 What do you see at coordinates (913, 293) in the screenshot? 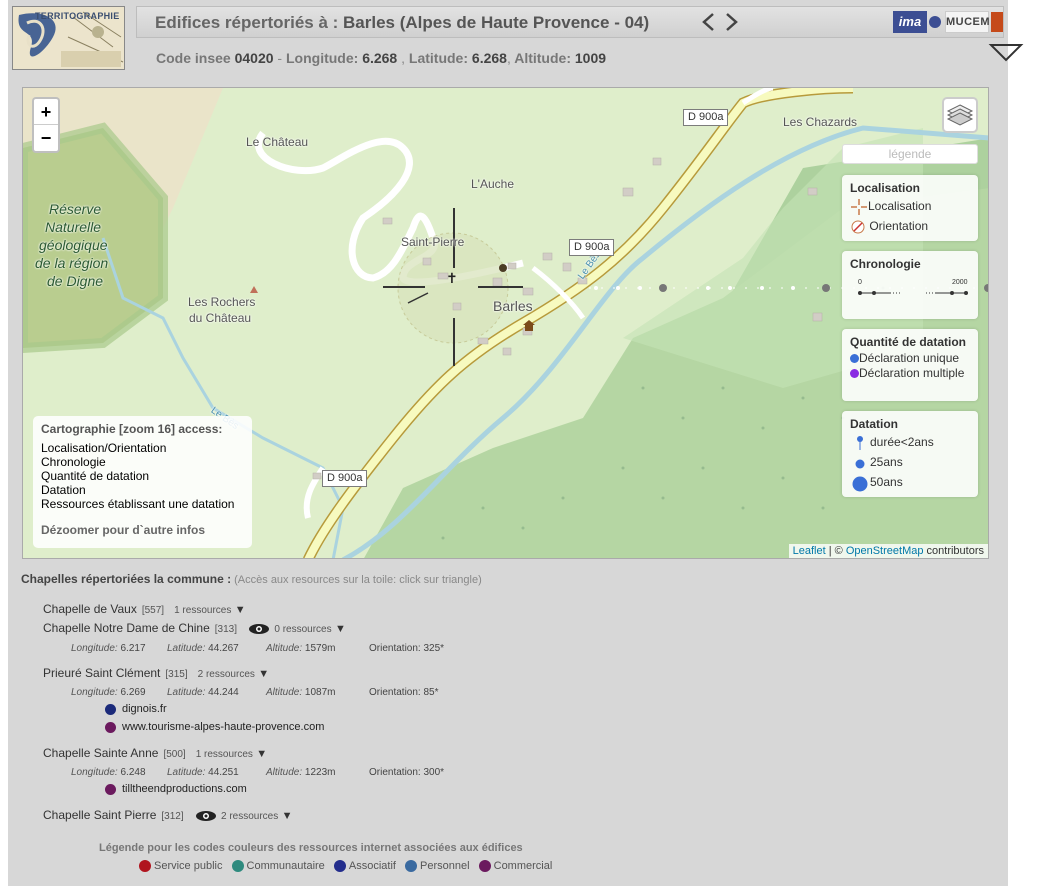
I see `chronology-scale-icon` at bounding box center [913, 293].